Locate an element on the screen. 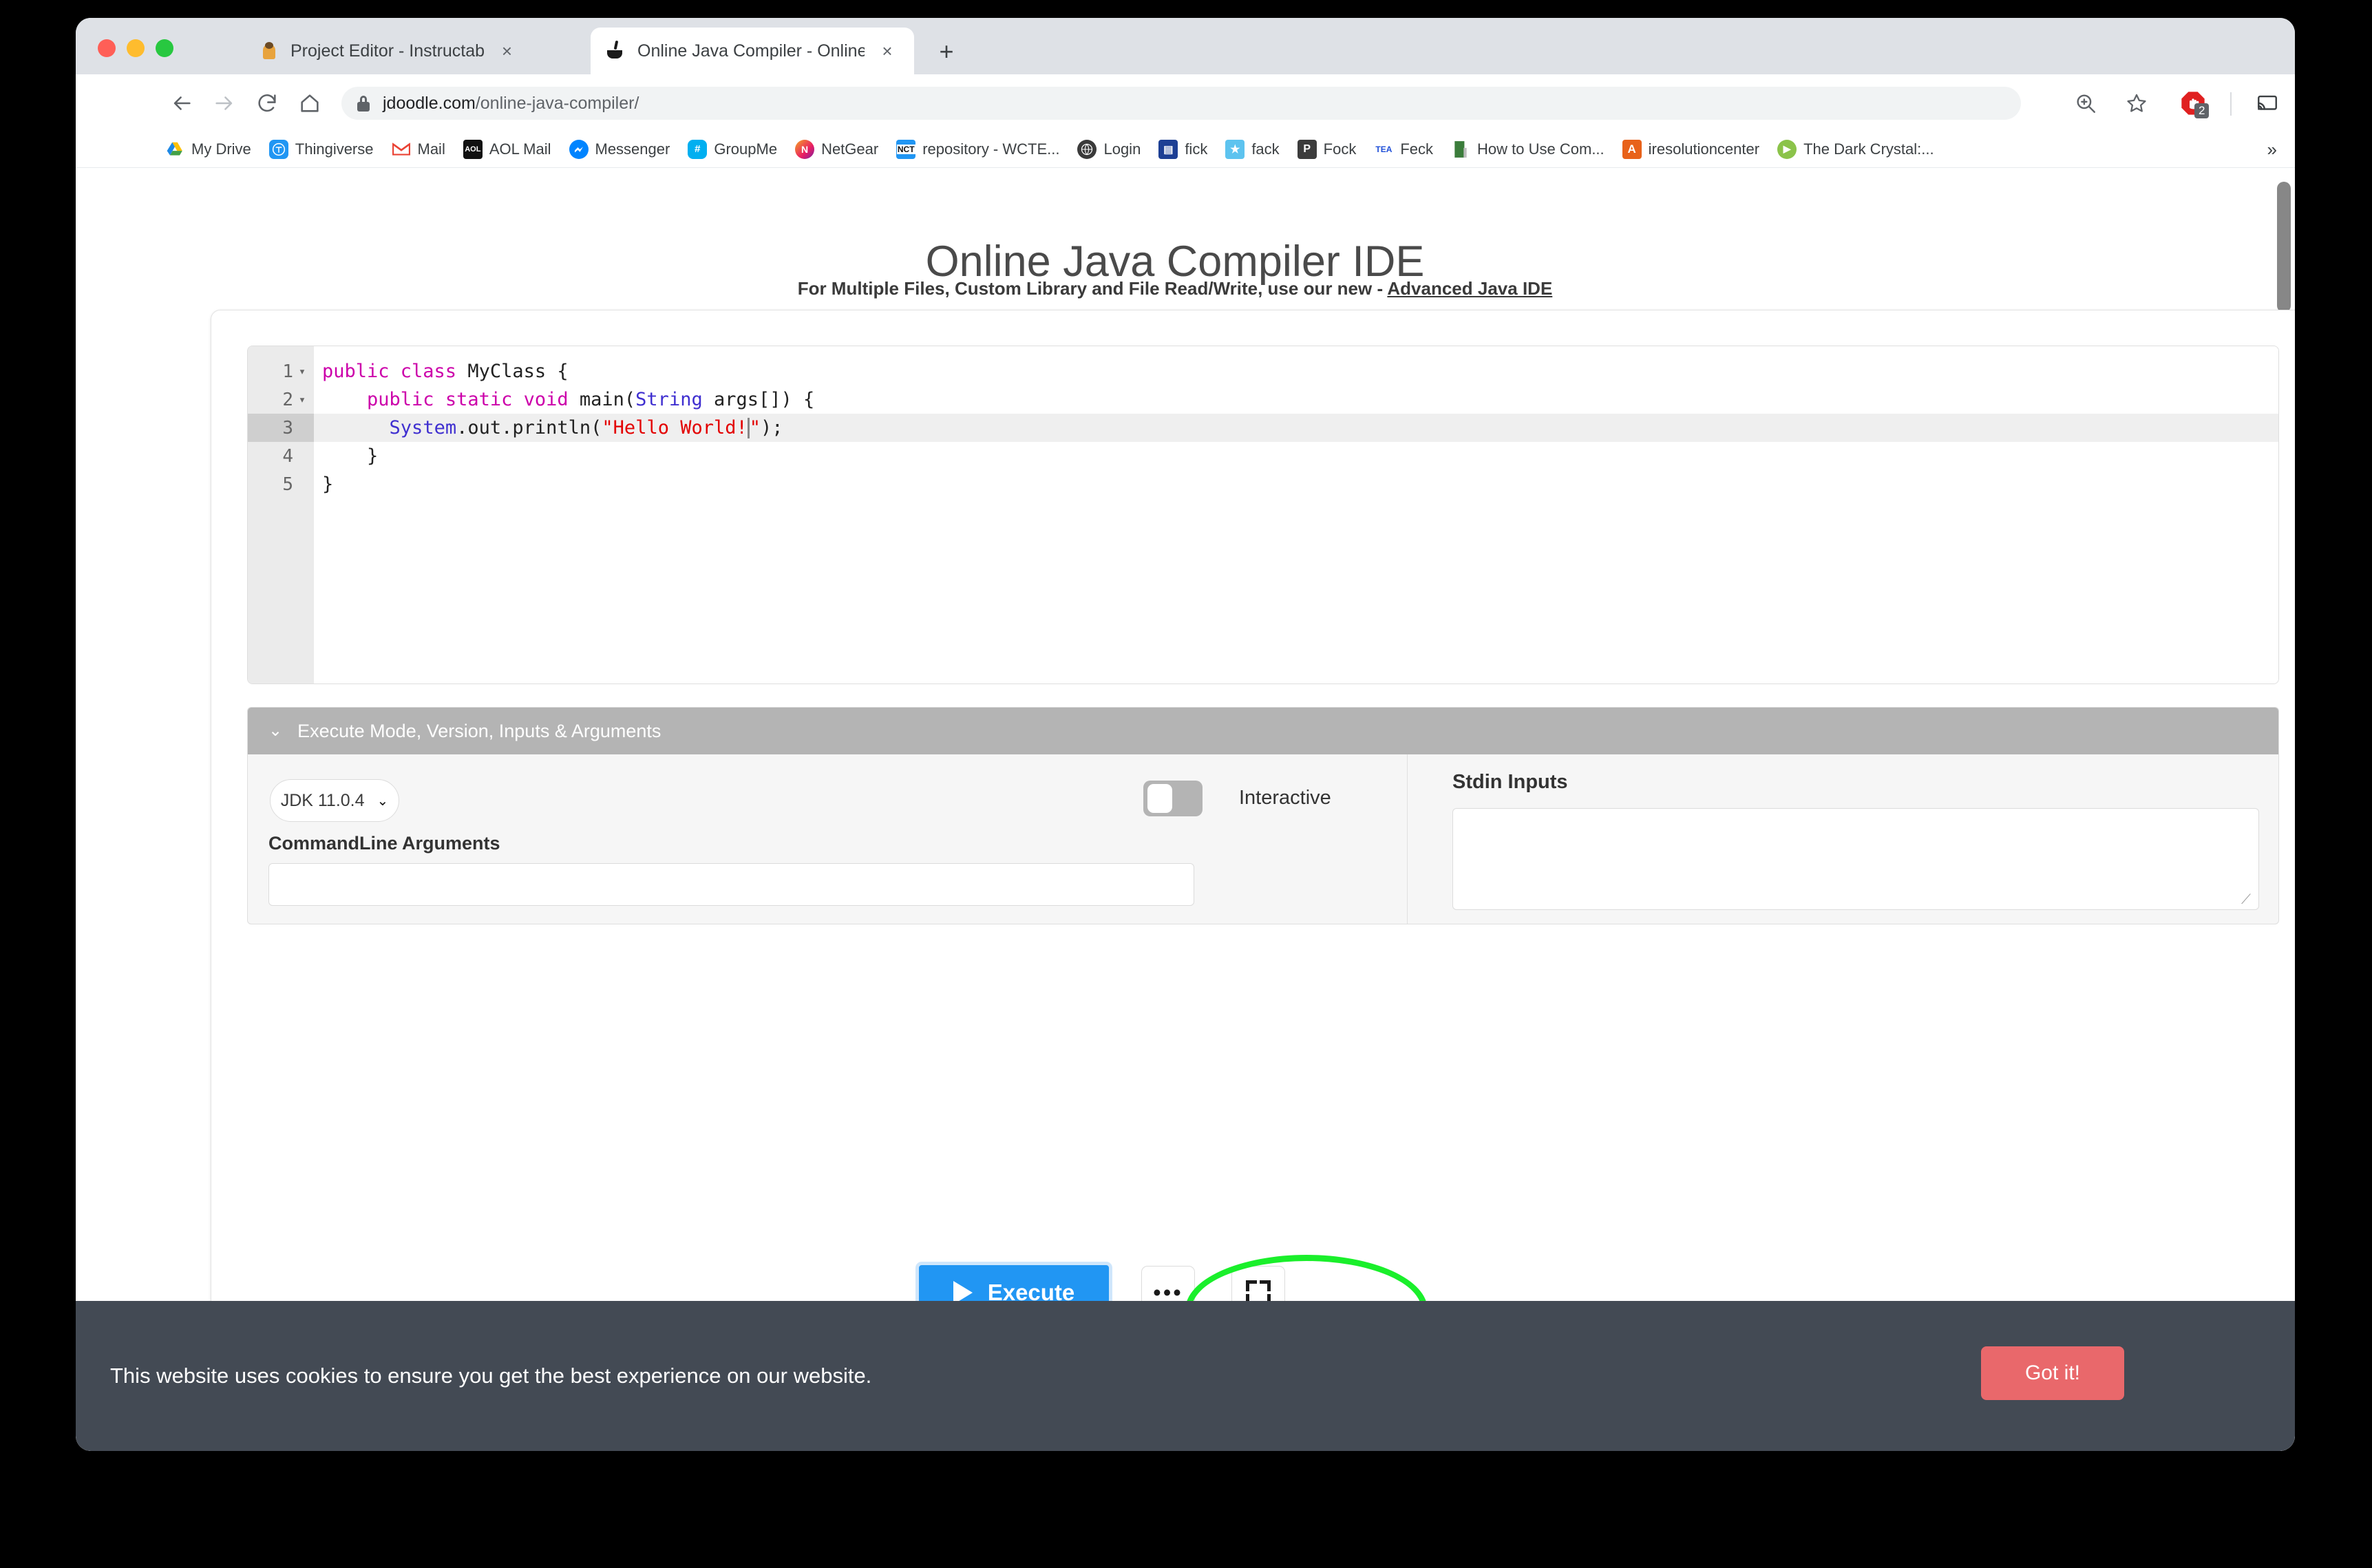 This screenshot has width=2372, height=1568. tab-online-java-compiler: Online Java Compiler - Online × is located at coordinates (752, 51).